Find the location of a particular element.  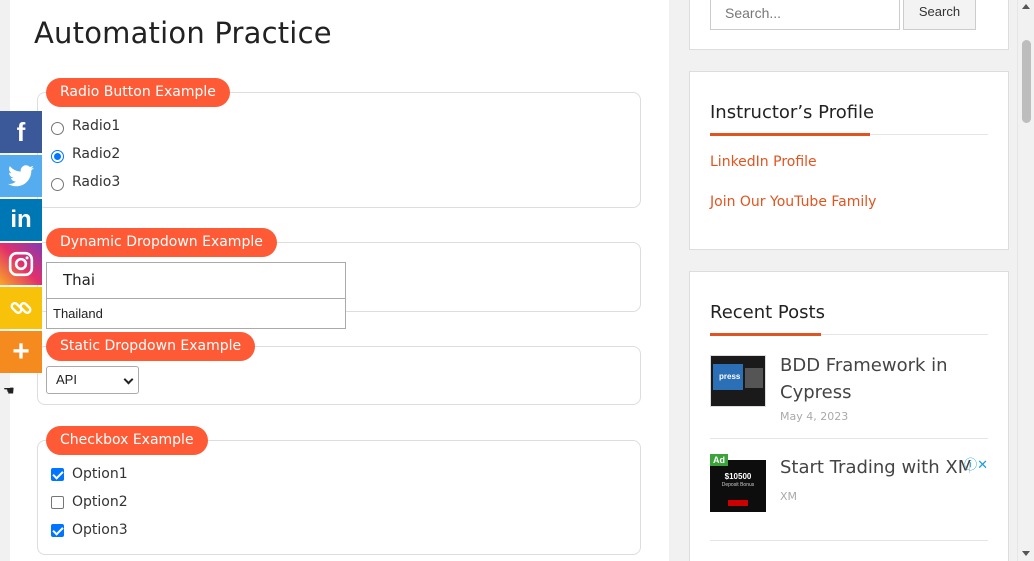

more-share-icon: + is located at coordinates (21, 352).